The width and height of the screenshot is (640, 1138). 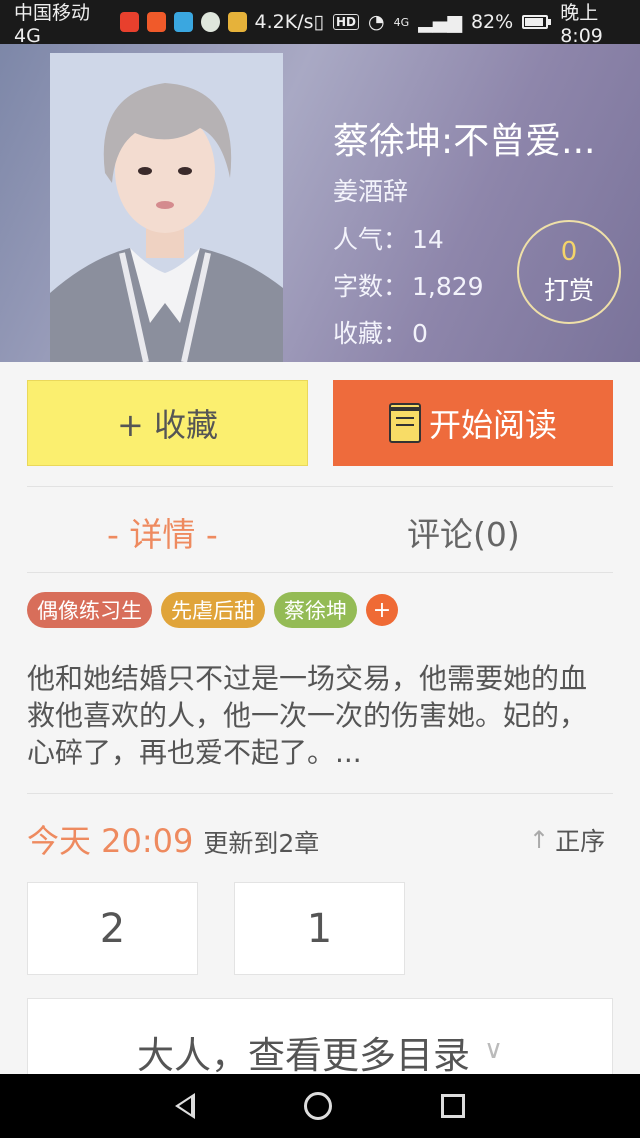 What do you see at coordinates (569, 272) in the screenshot?
I see `tip-button: 0 打赏` at bounding box center [569, 272].